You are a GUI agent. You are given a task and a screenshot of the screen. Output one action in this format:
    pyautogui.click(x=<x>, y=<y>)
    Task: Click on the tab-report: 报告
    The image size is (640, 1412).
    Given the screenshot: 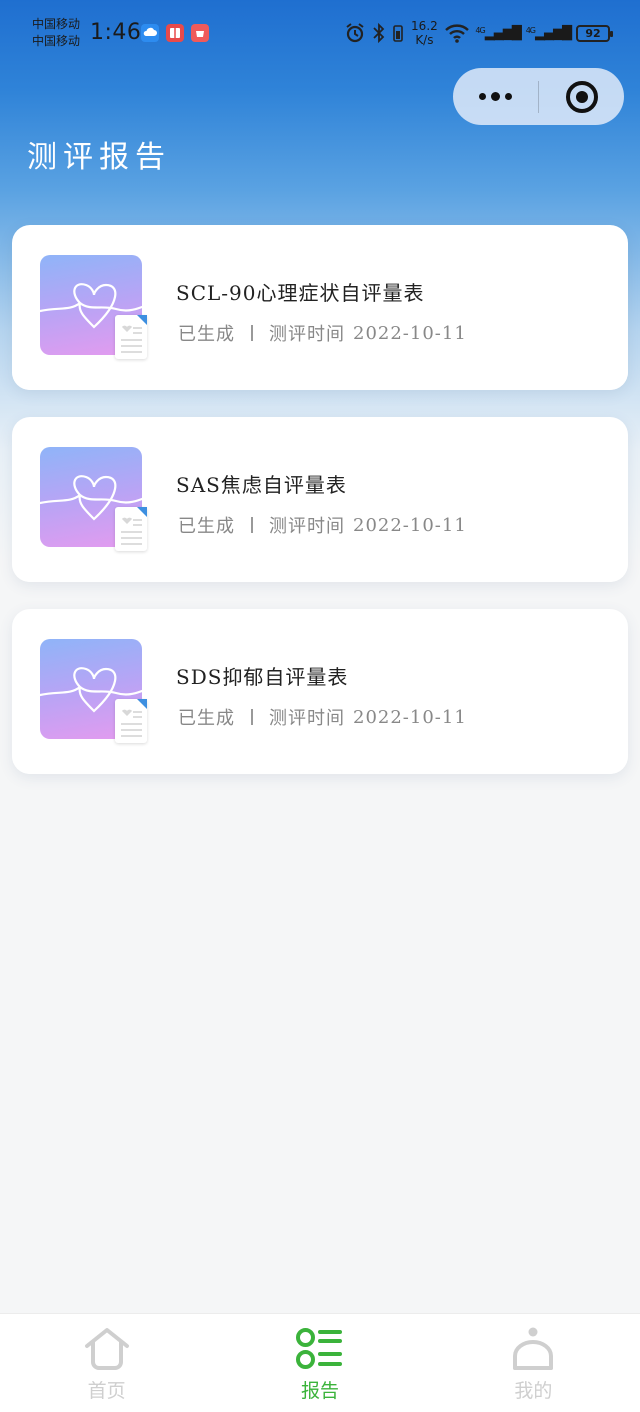 What is the action you would take?
    pyautogui.click(x=319, y=1363)
    